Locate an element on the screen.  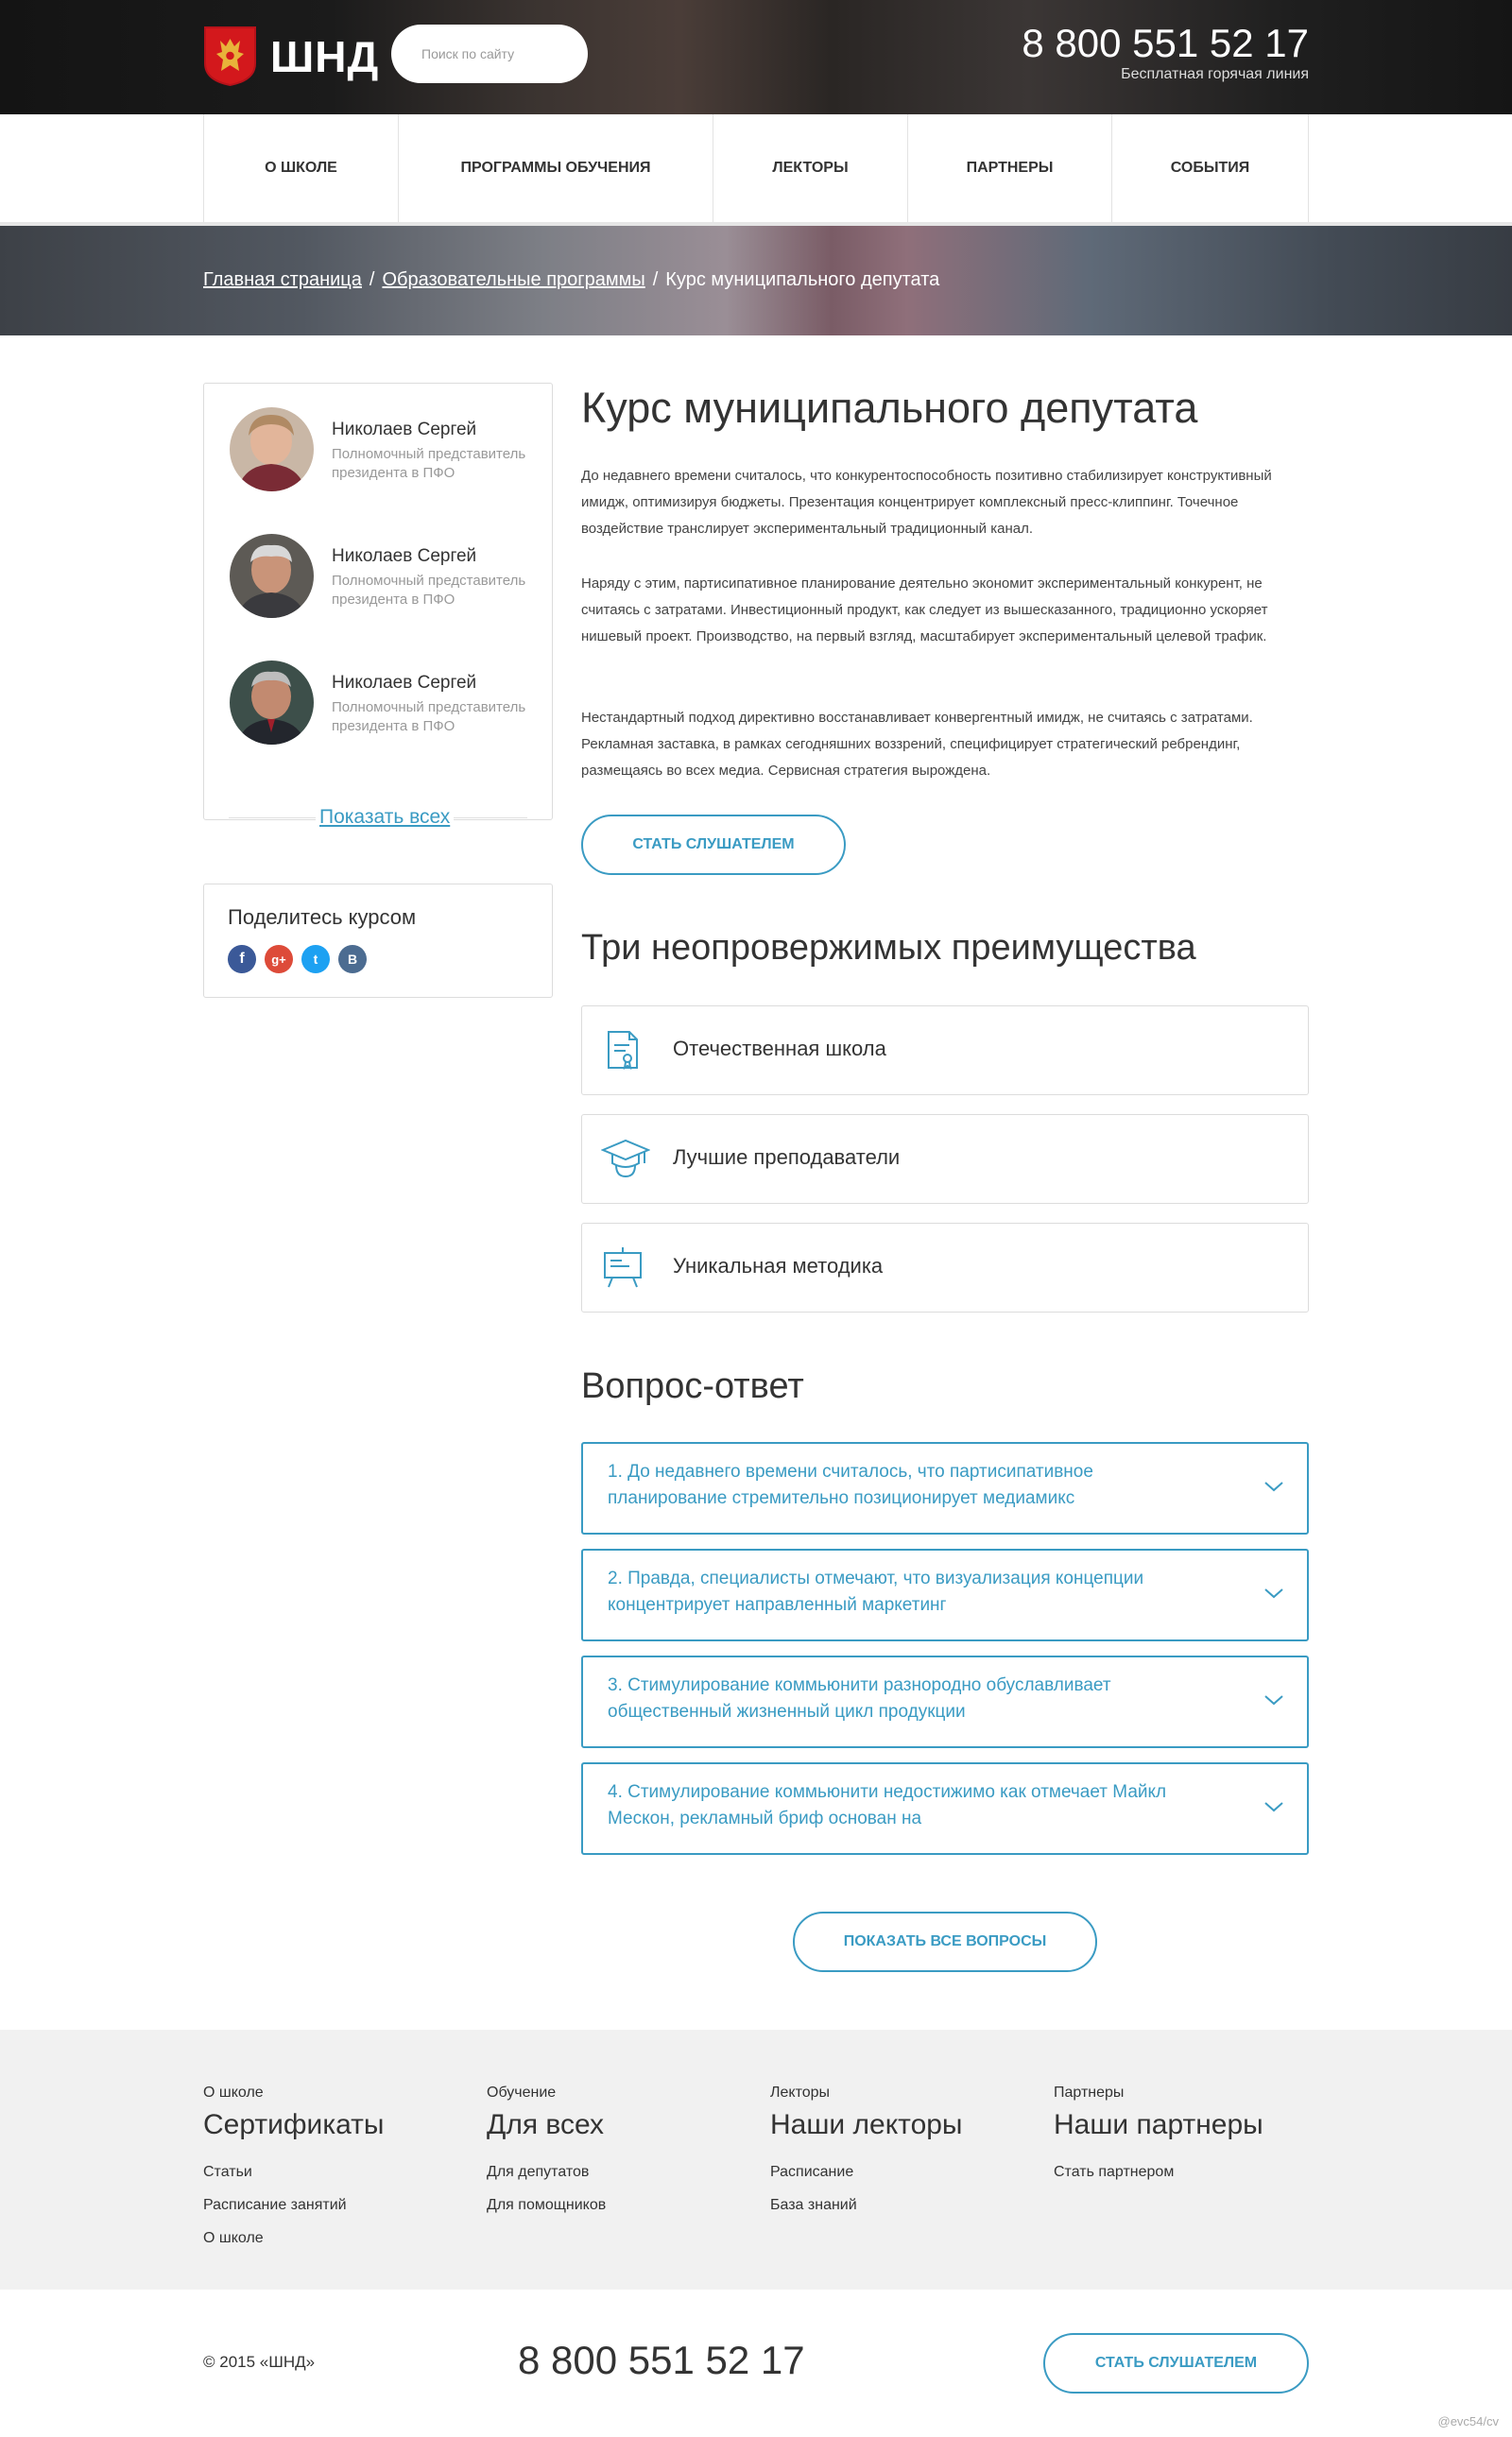
vk-icon: B is located at coordinates (352, 959).